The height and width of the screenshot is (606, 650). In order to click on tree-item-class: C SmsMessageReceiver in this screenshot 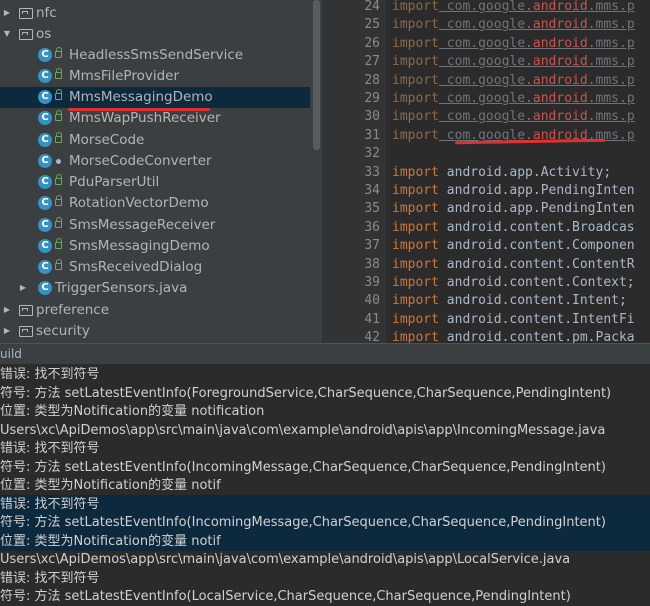, I will do `click(155, 225)`.